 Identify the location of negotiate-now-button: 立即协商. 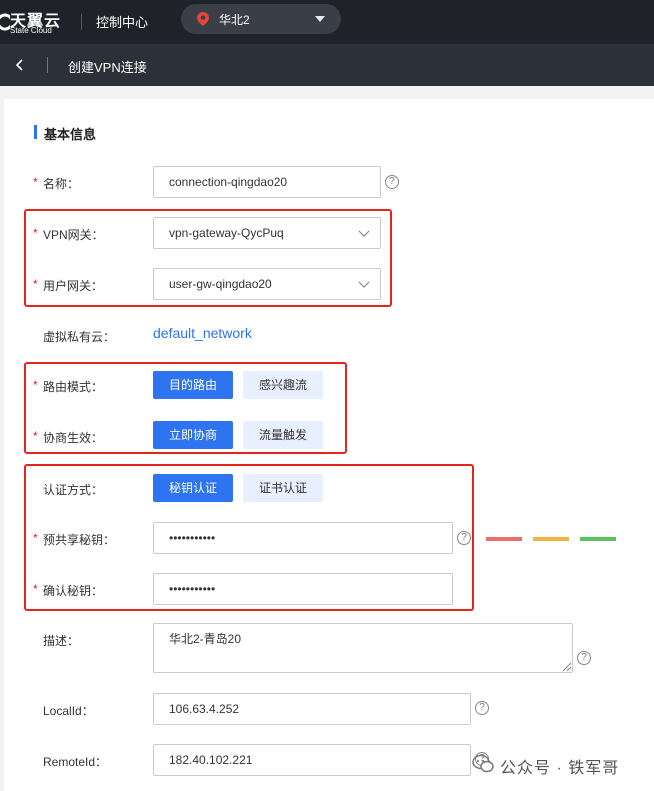
(193, 435).